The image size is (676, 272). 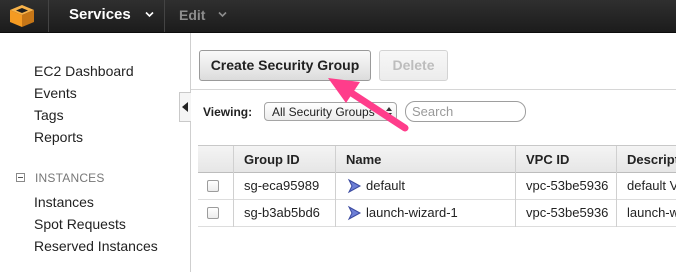 What do you see at coordinates (20, 177) in the screenshot?
I see `collapse-icon` at bounding box center [20, 177].